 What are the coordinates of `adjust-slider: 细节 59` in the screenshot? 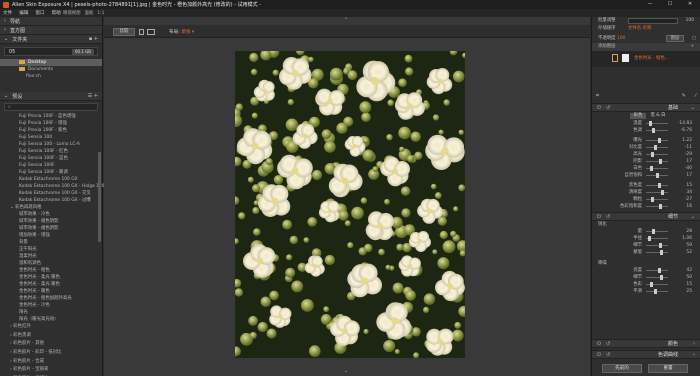 It's located at (646, 245).